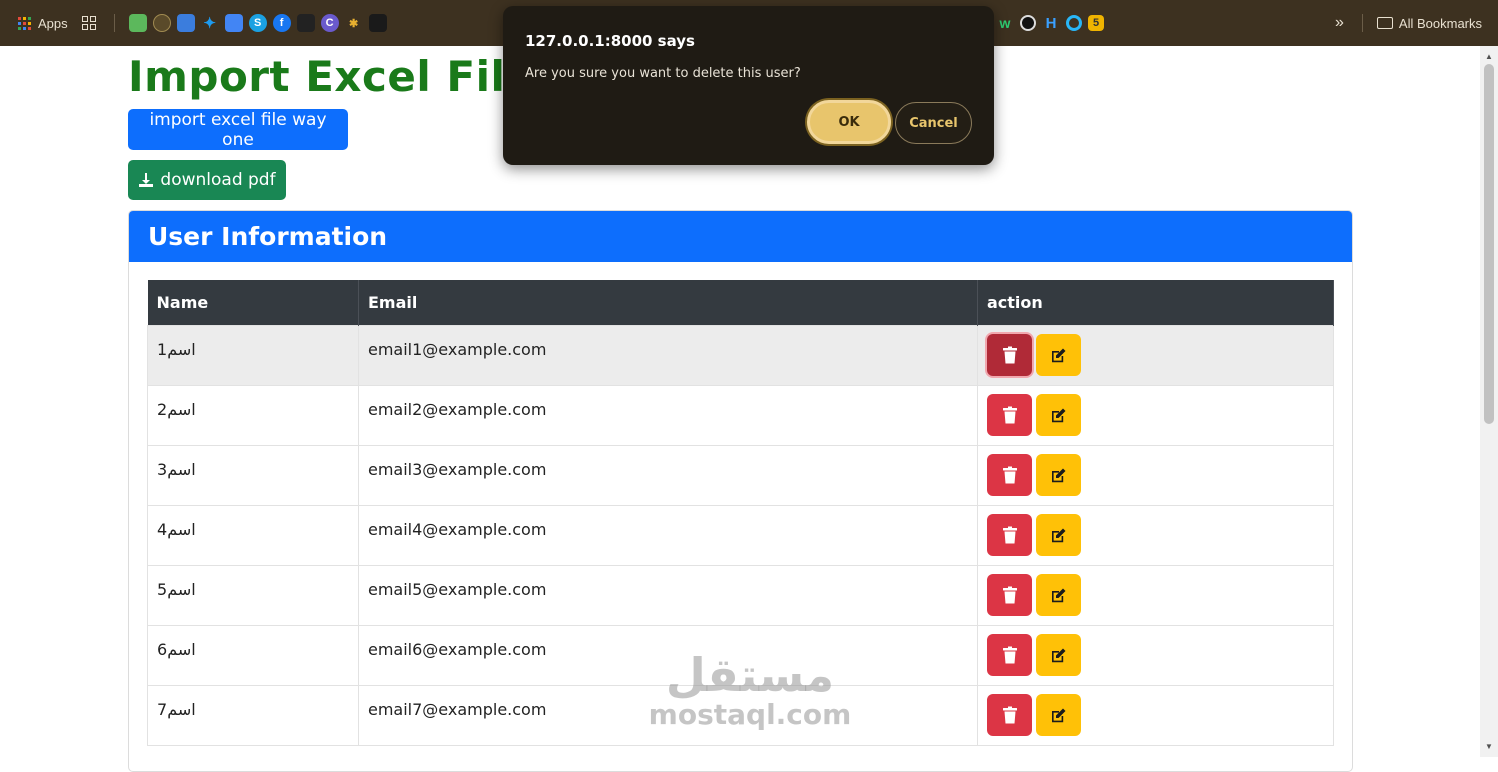 The height and width of the screenshot is (772, 1498). I want to click on cell-name: اسم6, so click(253, 655).